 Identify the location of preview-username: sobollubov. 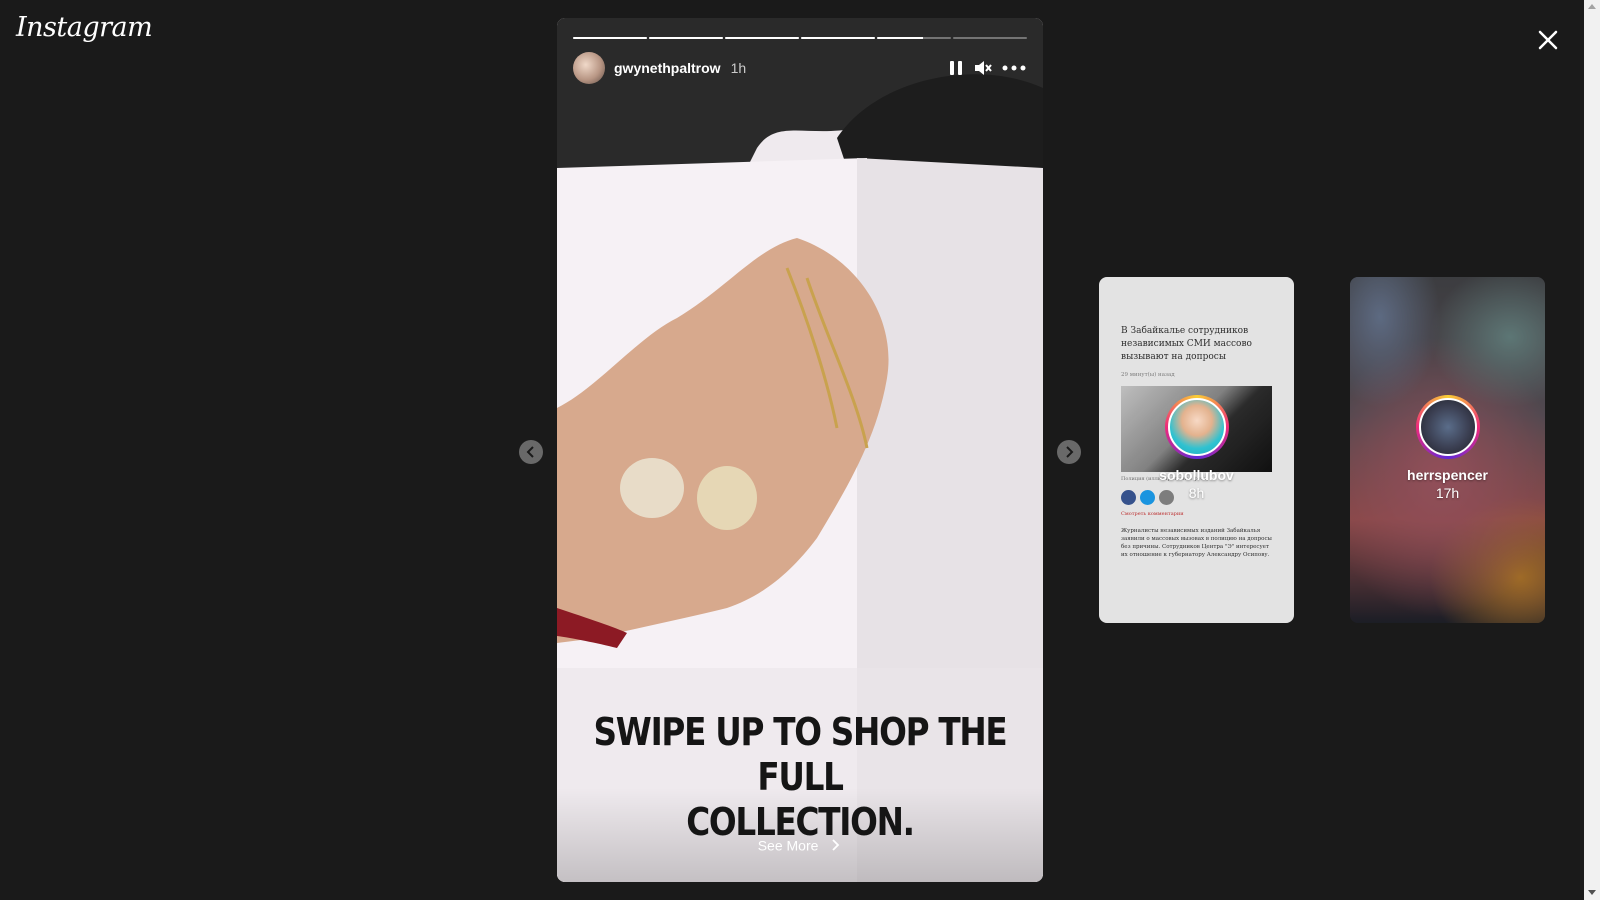
(1196, 475).